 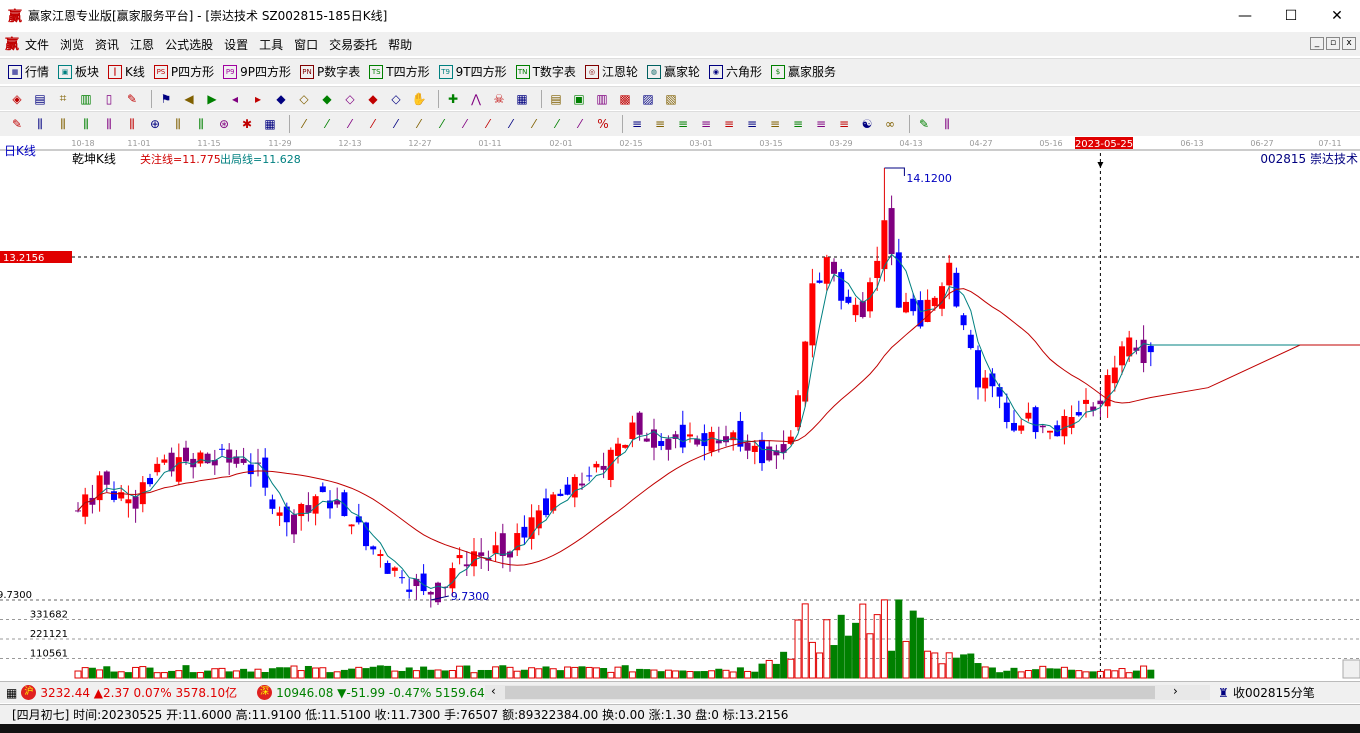 What do you see at coordinates (107, 44) in the screenshot?
I see `menu-2: 资讯` at bounding box center [107, 44].